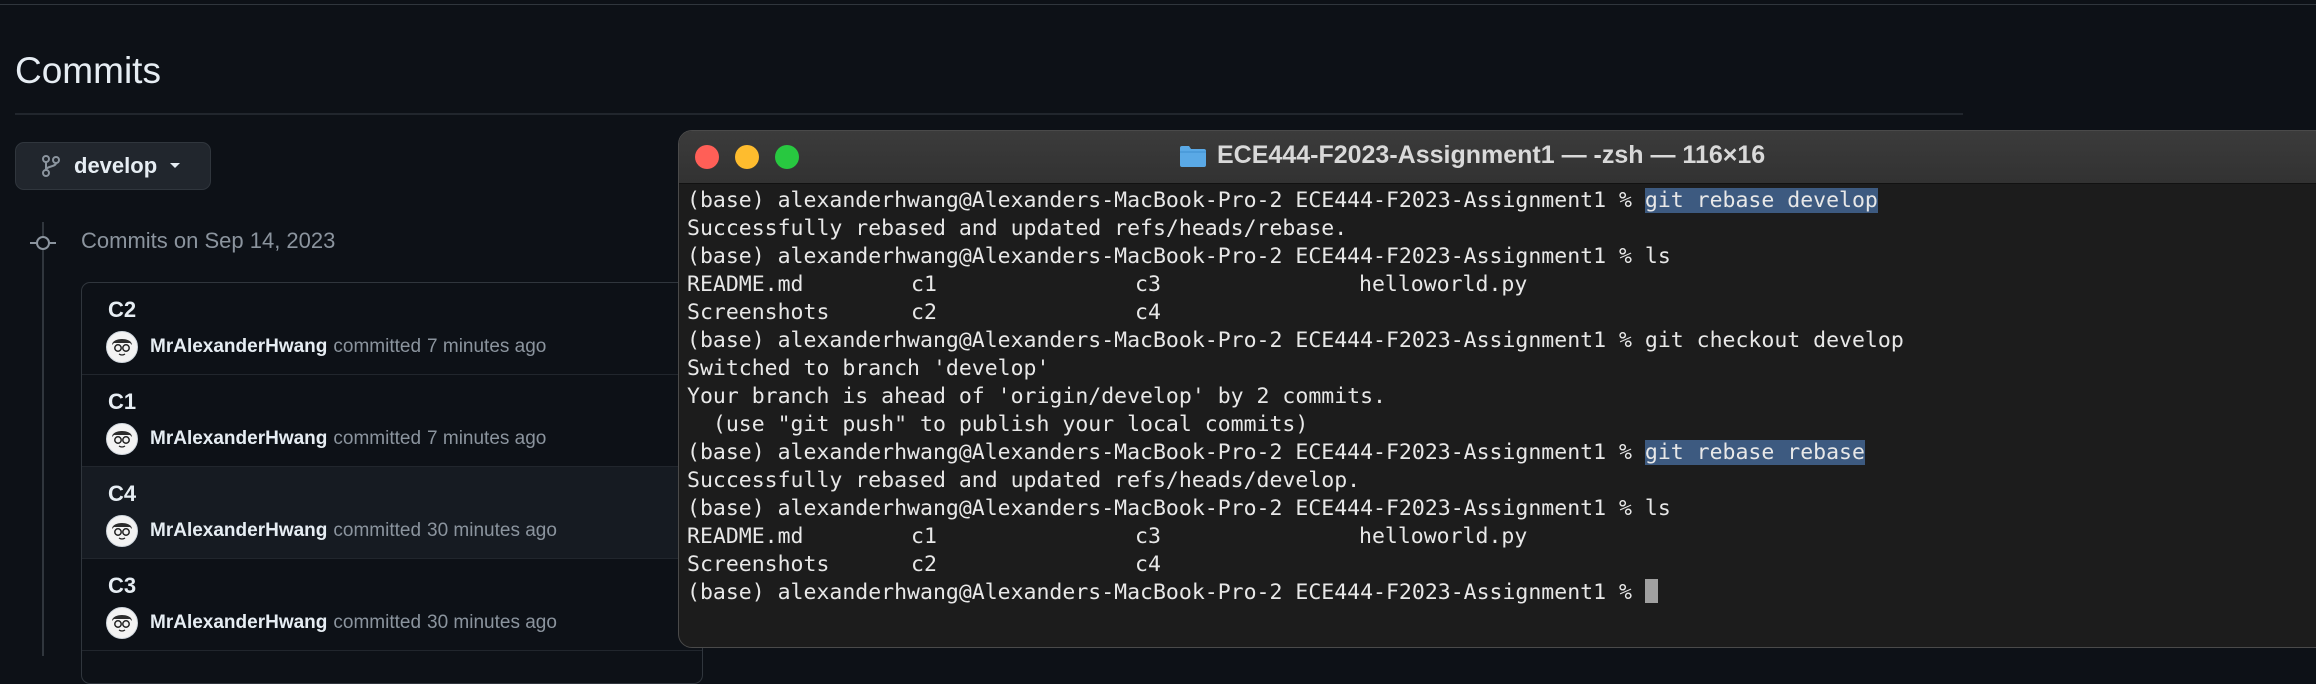 The width and height of the screenshot is (2316, 684). I want to click on commit-title-link: C2, so click(122, 310).